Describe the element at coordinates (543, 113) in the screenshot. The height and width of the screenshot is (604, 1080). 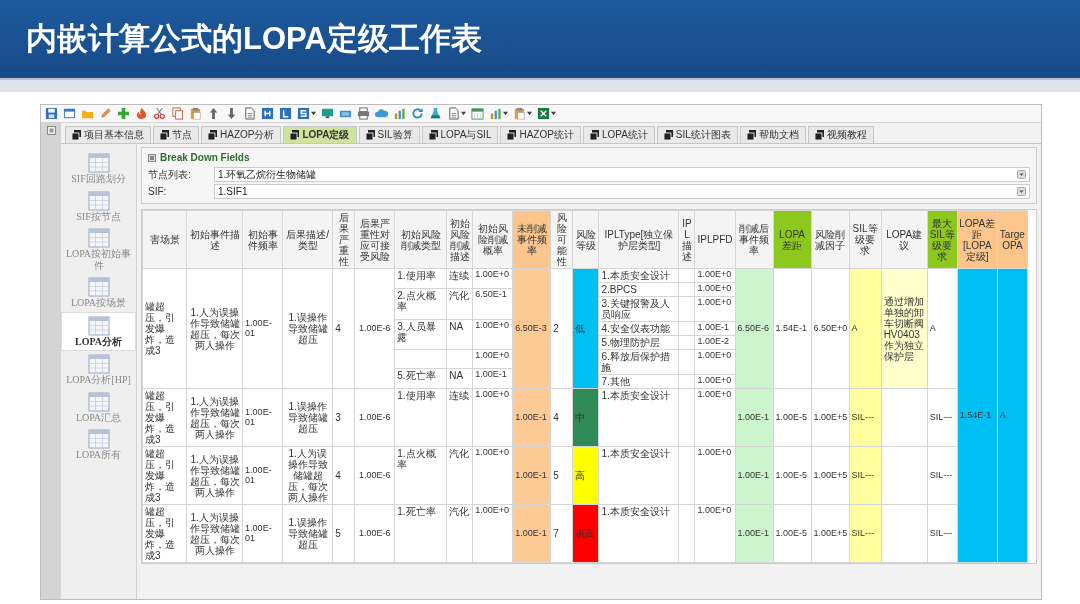
I see `spreadsheet-icon` at that location.